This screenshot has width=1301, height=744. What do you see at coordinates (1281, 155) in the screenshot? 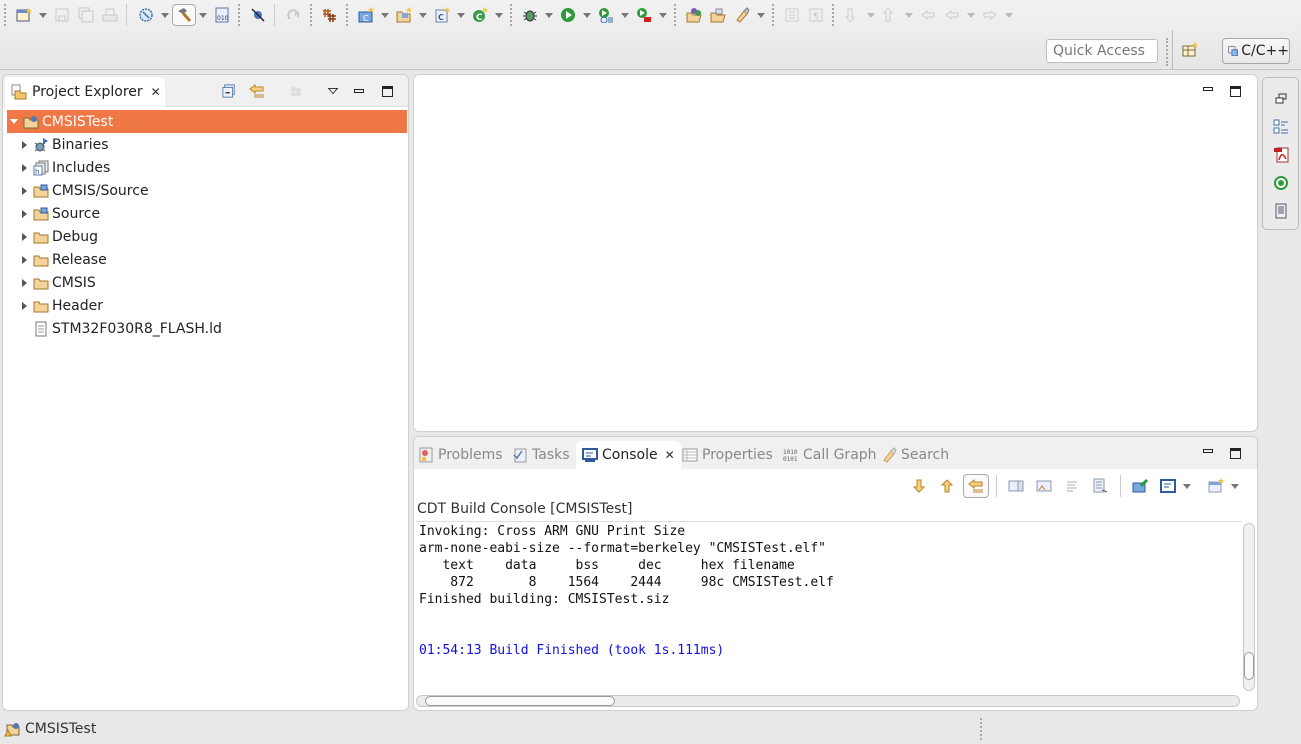
I see `pdf-icon` at bounding box center [1281, 155].